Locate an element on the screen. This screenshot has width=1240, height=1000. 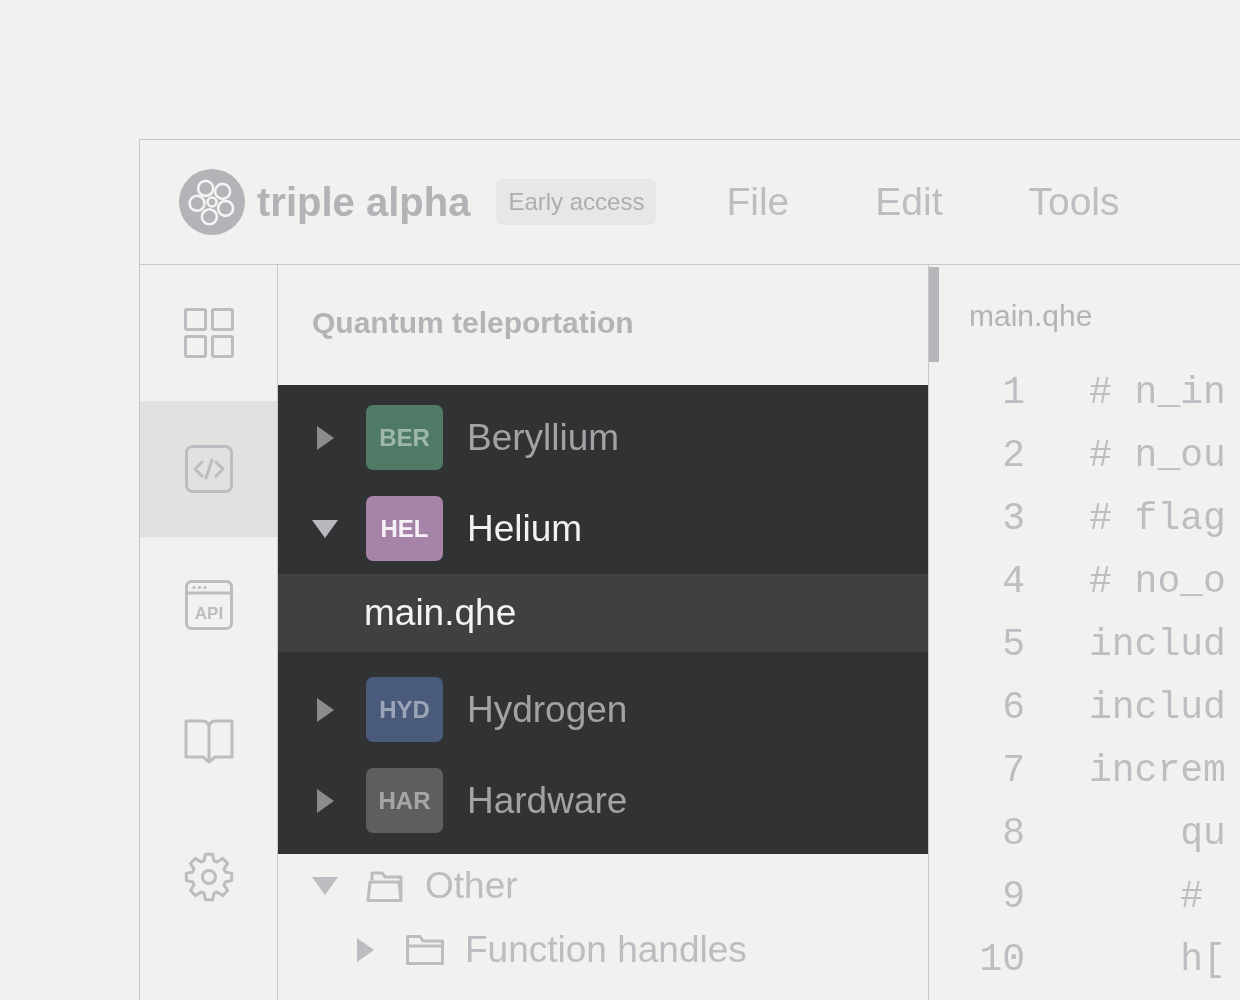
project-title: Quantum teleportation is located at coordinates (473, 323).